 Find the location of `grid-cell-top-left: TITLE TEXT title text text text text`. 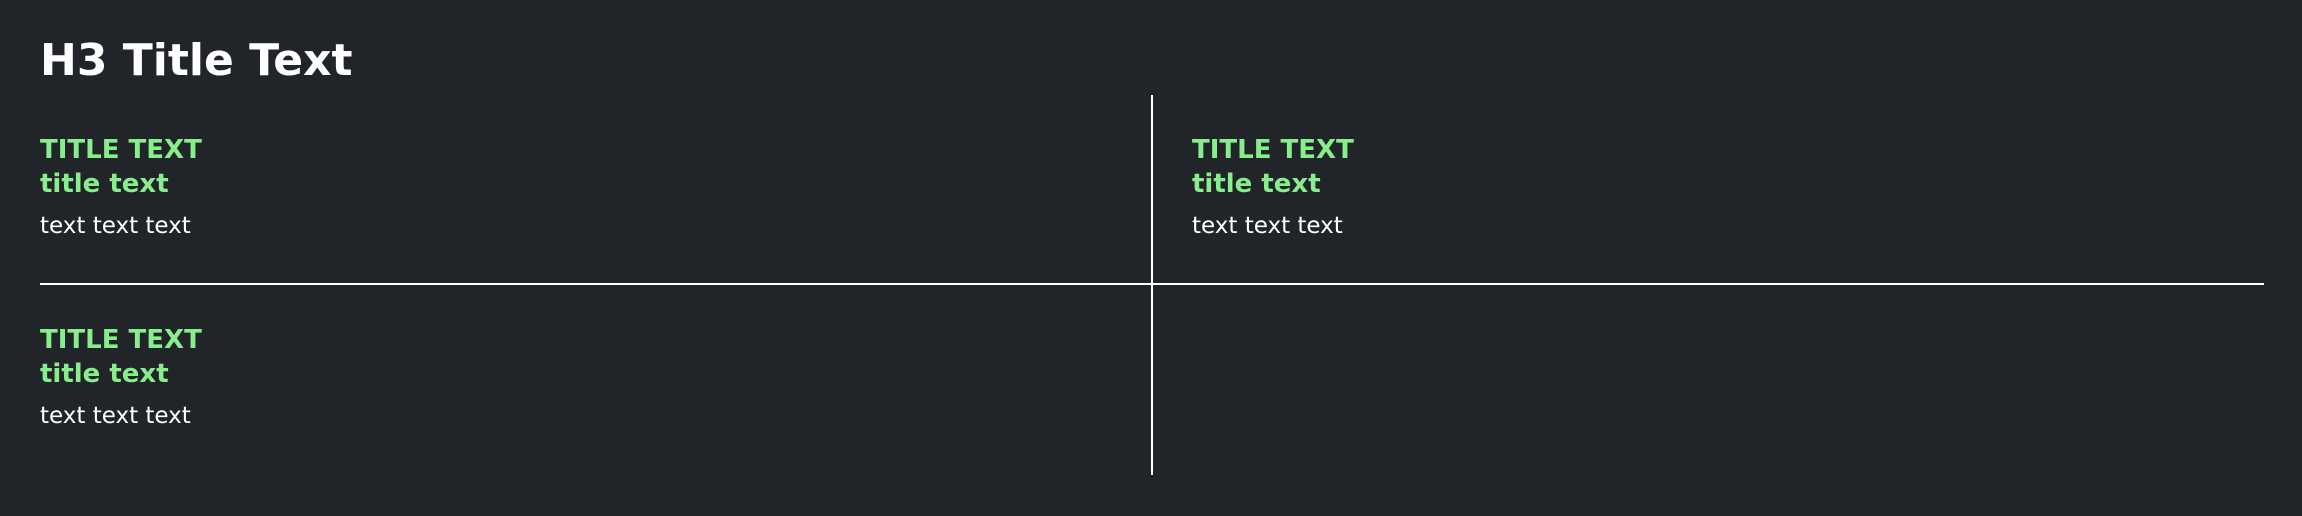

grid-cell-top-left: TITLE TEXT title text text text text is located at coordinates (540, 187).